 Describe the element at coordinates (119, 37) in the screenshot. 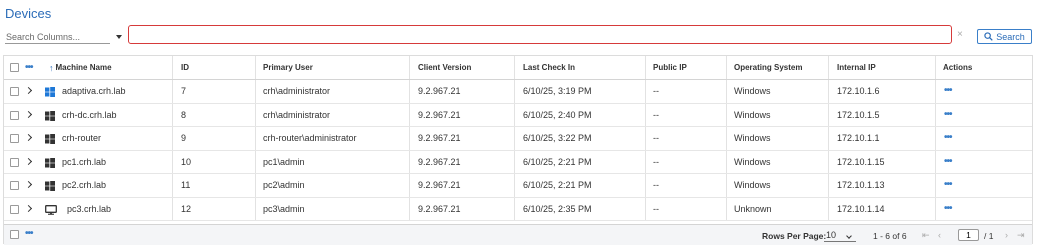

I see `columns-dropdown-caret-icon` at that location.